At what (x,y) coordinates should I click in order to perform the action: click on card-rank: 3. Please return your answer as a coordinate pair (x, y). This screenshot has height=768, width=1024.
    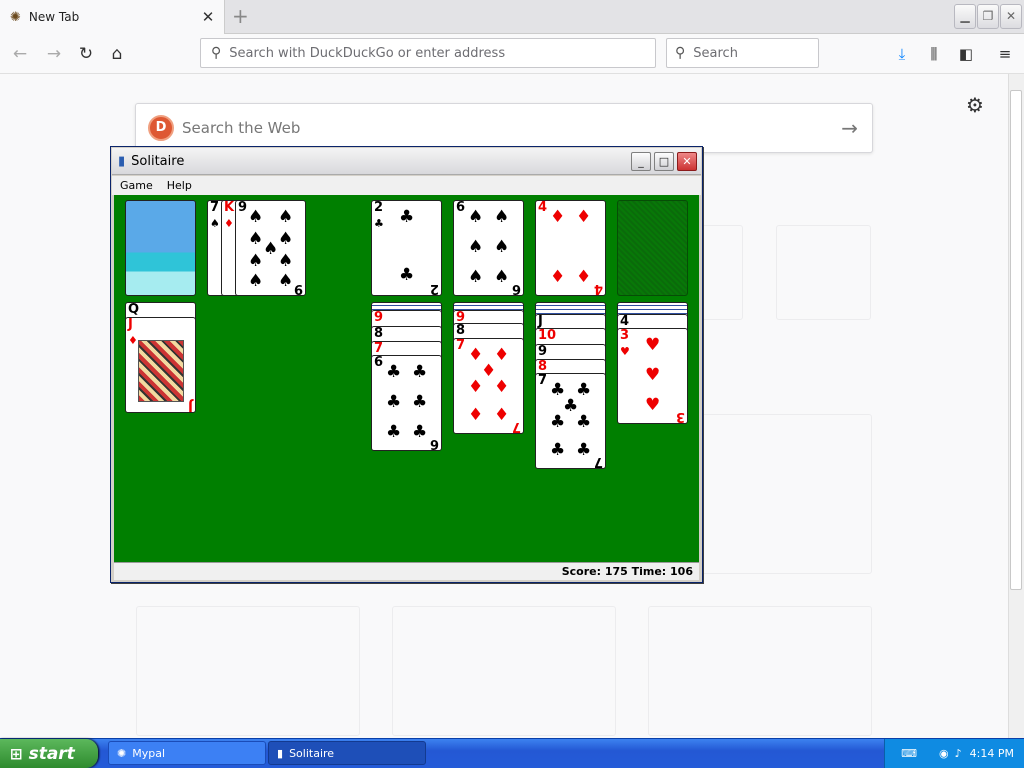
    Looking at the image, I should click on (680, 416).